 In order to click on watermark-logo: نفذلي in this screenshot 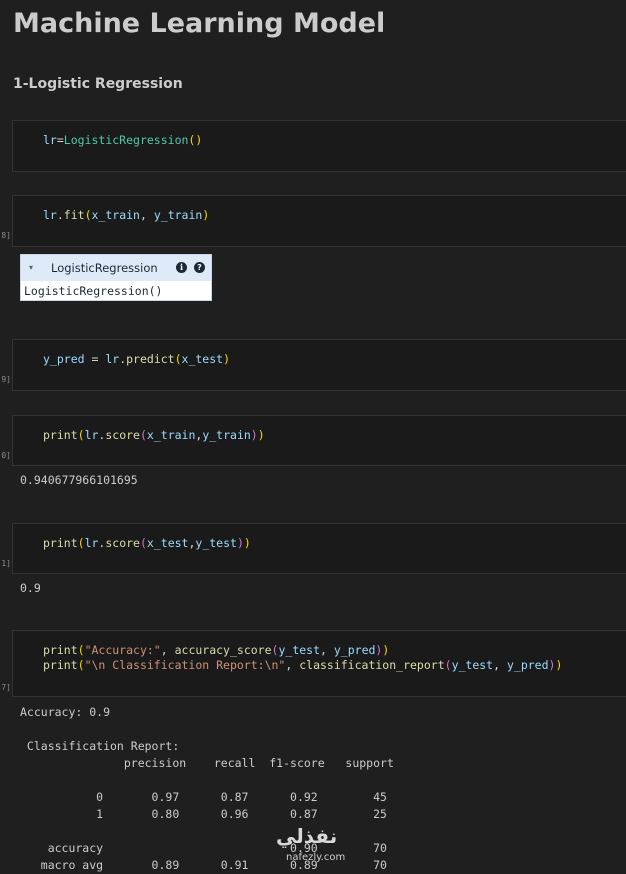, I will do `click(307, 836)`.